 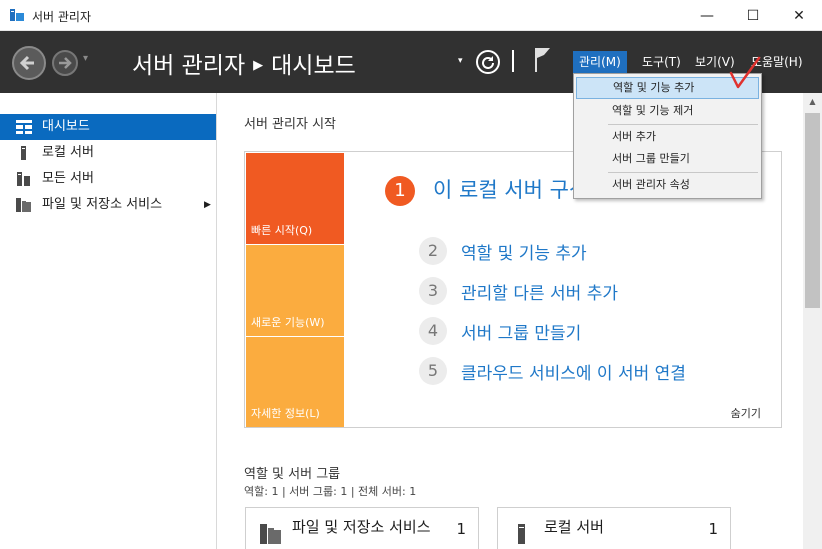 I want to click on step-link-create-server-group: 서버 그룹 만들기, so click(x=521, y=331).